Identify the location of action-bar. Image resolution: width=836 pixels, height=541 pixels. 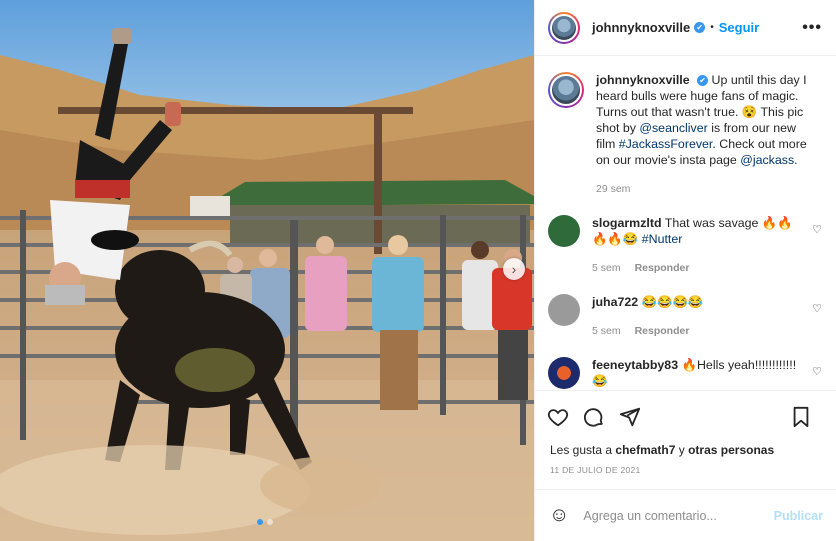
(685, 416).